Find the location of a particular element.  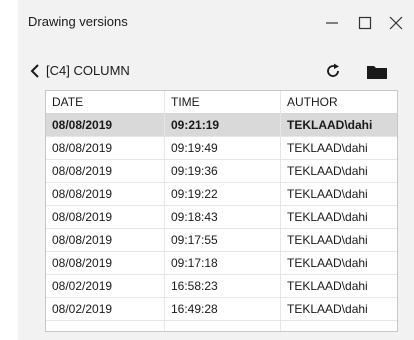

table-row: 08/08/2019 09:19:49 TEKLAAD\dahi is located at coordinates (221, 148).